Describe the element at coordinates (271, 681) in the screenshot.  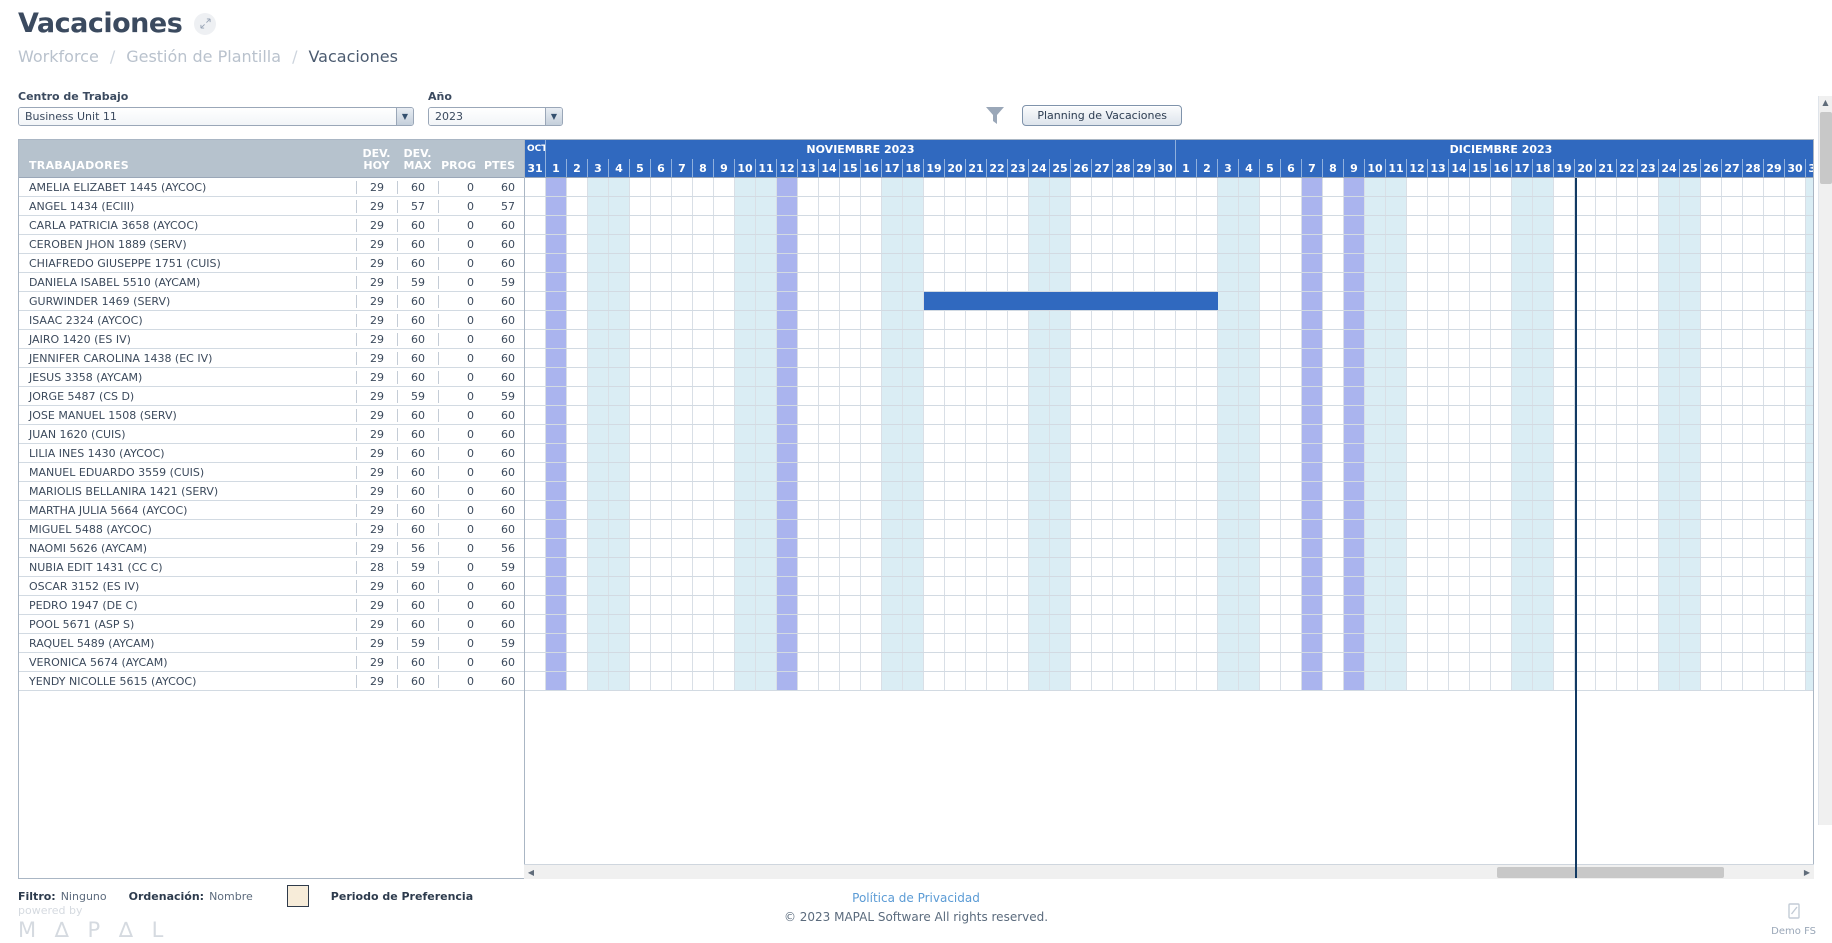
I see `table-row: YENDY NICOLLE 5615 (AYCOC) 29 60 0 60` at that location.